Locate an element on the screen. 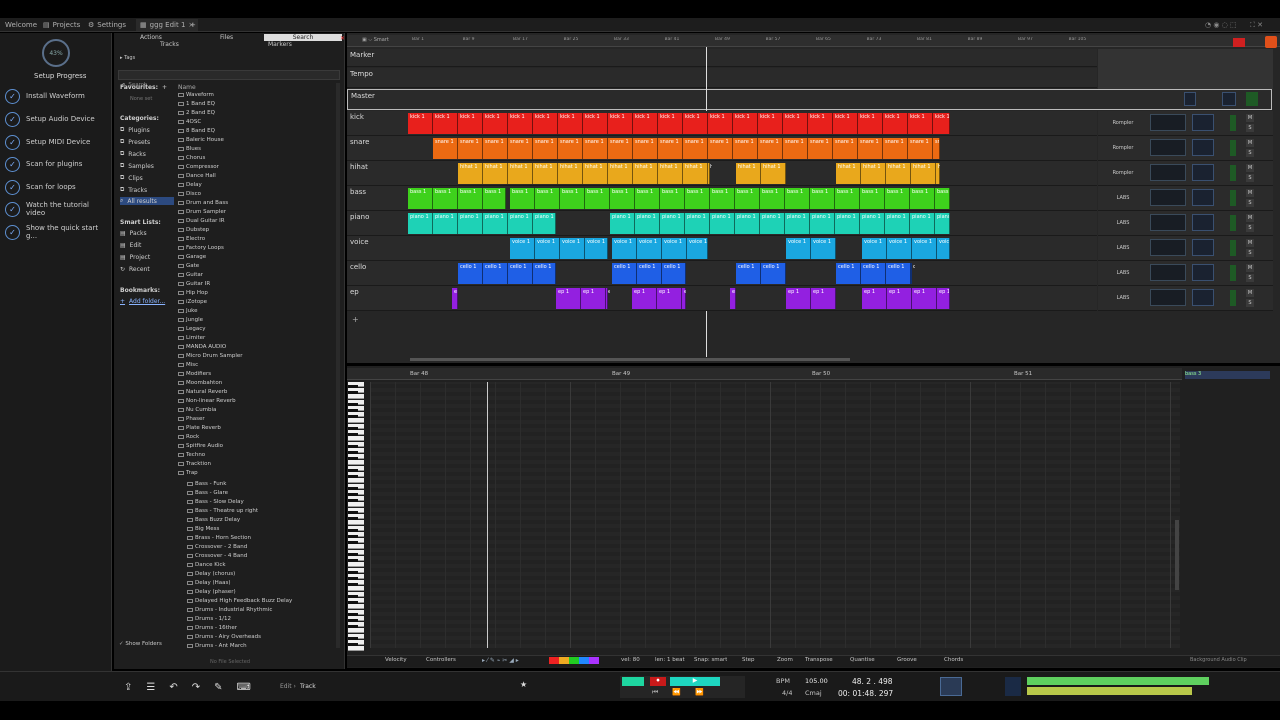 This screenshot has height=720, width=1280. name-column-header: Name is located at coordinates (187, 87).